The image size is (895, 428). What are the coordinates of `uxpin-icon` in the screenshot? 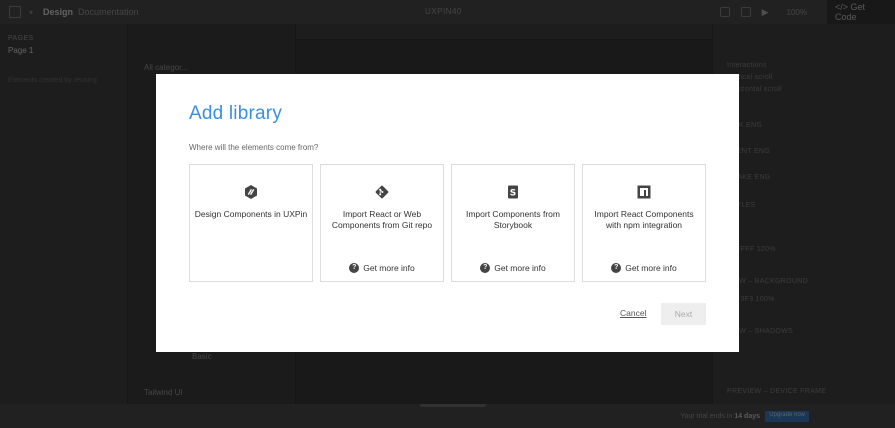 It's located at (251, 192).